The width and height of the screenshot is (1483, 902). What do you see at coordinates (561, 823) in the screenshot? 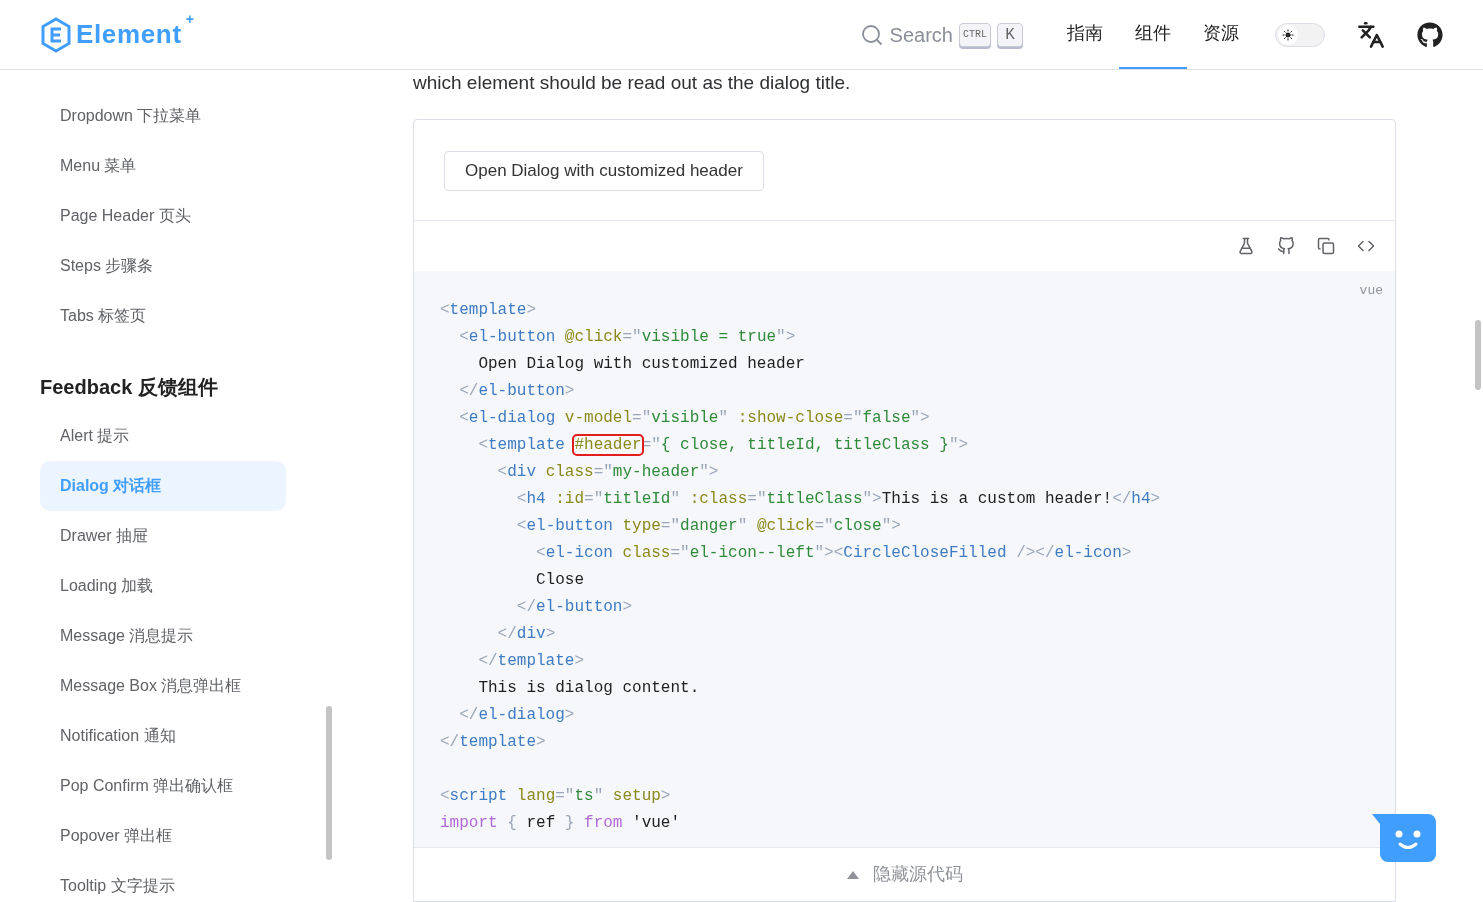
I see `code-line: import { ref } from 'vue'` at bounding box center [561, 823].